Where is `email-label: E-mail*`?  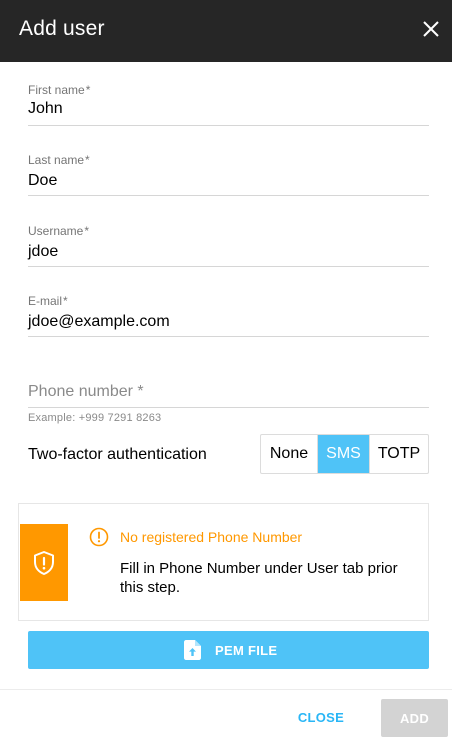
email-label: E-mail* is located at coordinates (48, 301).